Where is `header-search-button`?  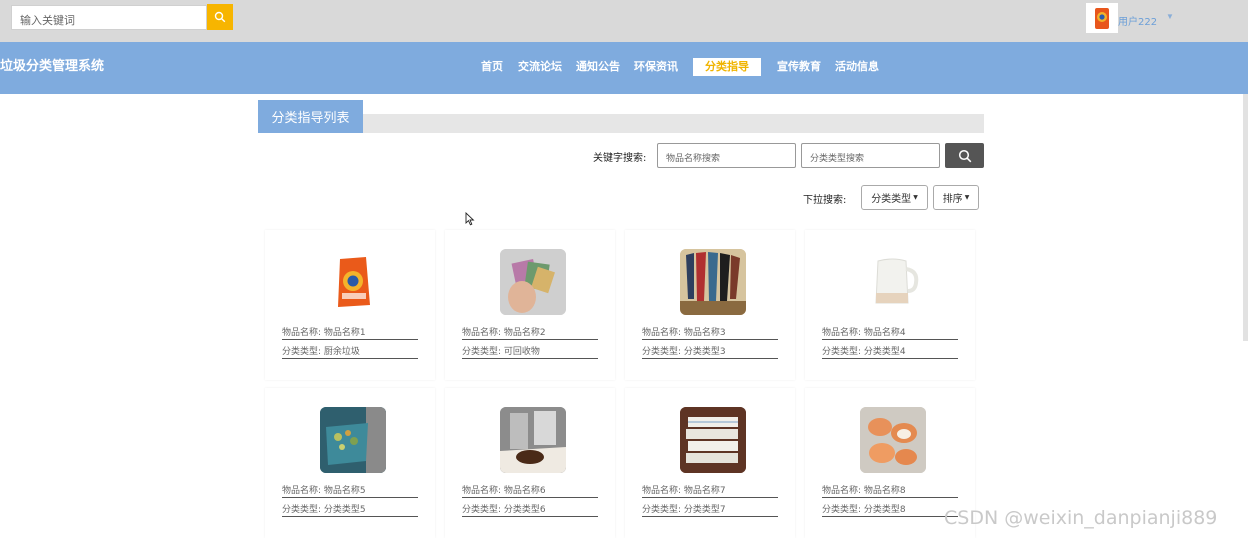
header-search-button is located at coordinates (220, 17).